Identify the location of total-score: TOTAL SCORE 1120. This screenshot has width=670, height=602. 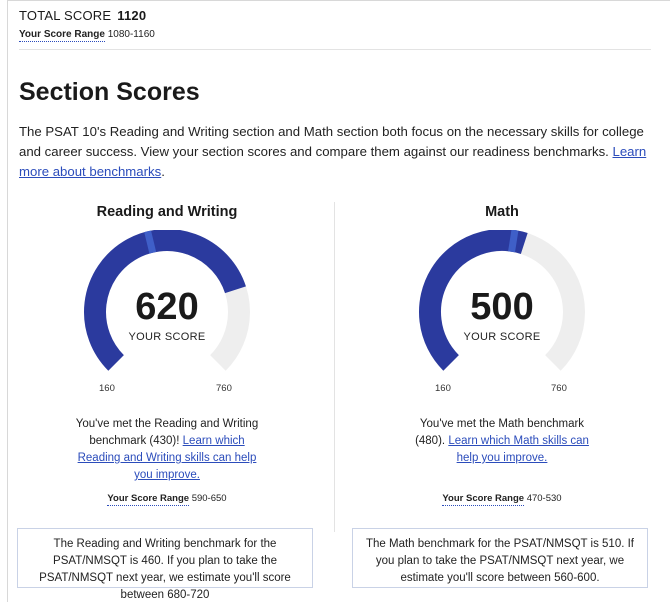
(82, 15).